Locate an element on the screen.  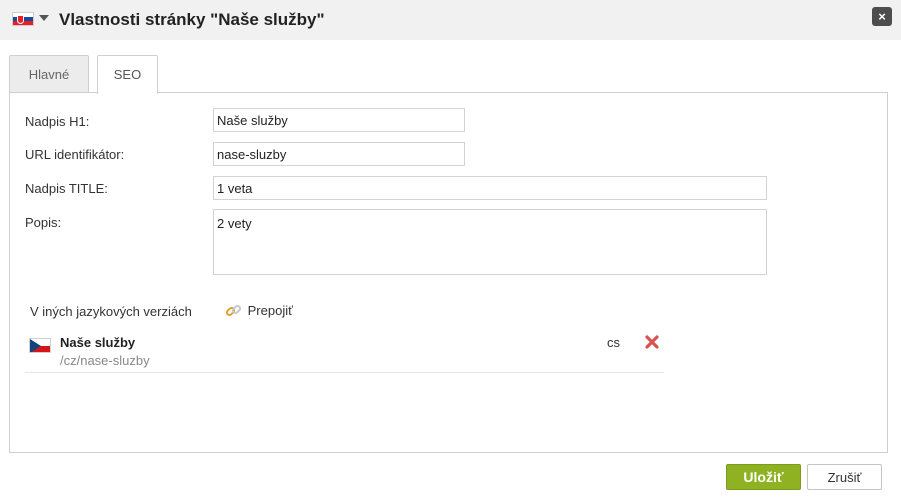
language-versions-label: V iných jazykových verziách is located at coordinates (111, 311).